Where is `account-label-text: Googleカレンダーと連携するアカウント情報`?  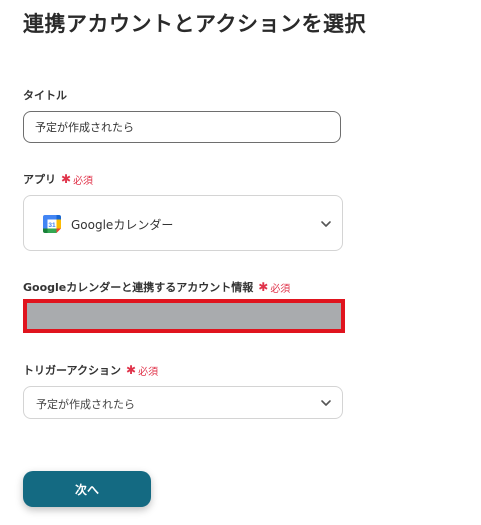 account-label-text: Googleカレンダーと連携するアカウント情報 is located at coordinates (138, 287).